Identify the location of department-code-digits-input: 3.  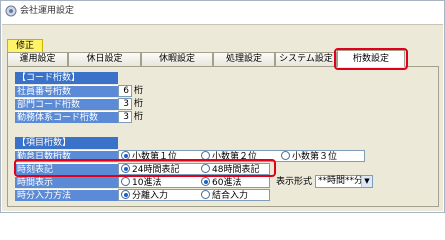
(125, 104).